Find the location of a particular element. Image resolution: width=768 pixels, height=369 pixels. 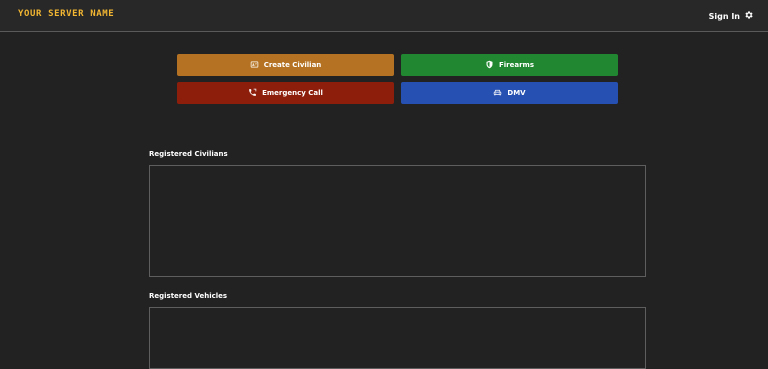

id-card-icon is located at coordinates (254, 65).